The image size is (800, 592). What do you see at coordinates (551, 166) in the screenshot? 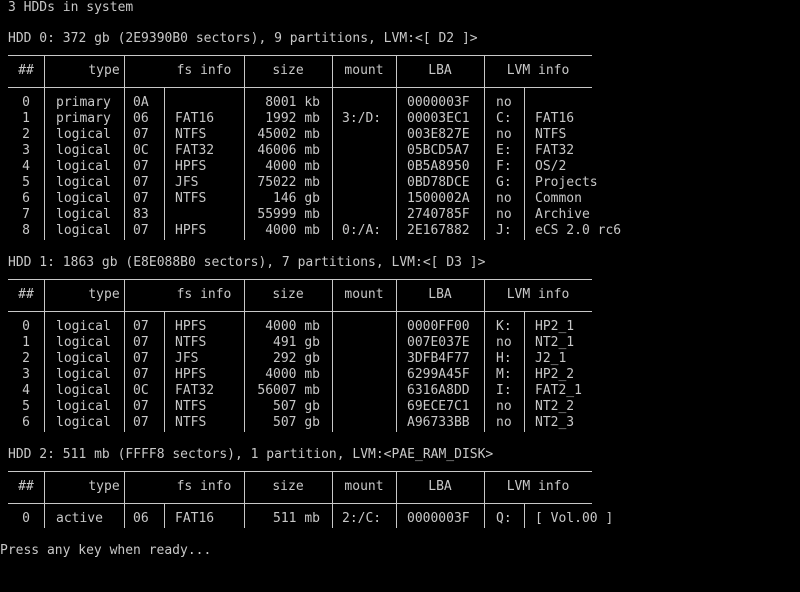
I see `partition-lvm-cell: OS/2` at bounding box center [551, 166].